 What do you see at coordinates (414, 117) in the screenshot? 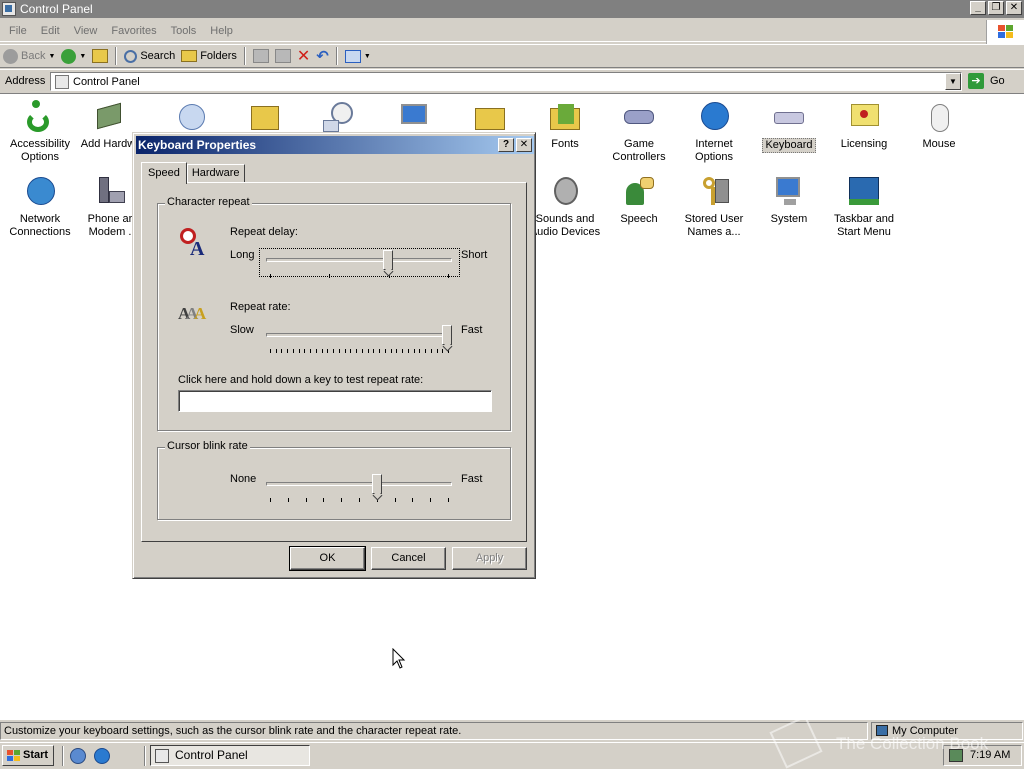
I see `display-icon` at bounding box center [414, 117].